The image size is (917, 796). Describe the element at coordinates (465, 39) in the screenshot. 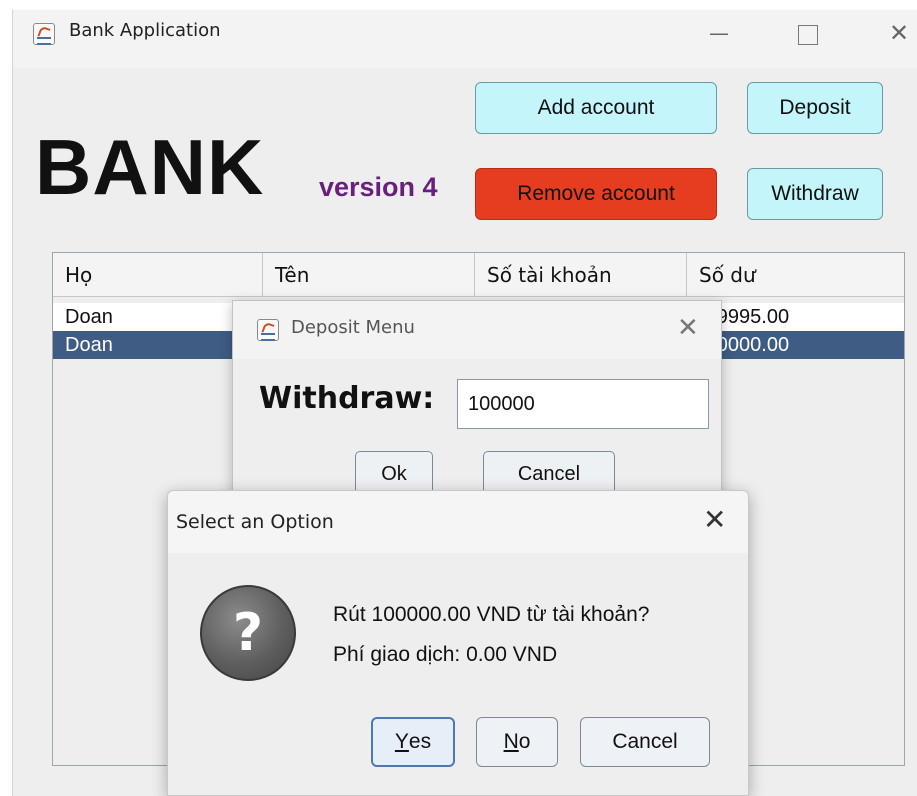

I see `main-titlebar: Bank Application — ✕` at that location.